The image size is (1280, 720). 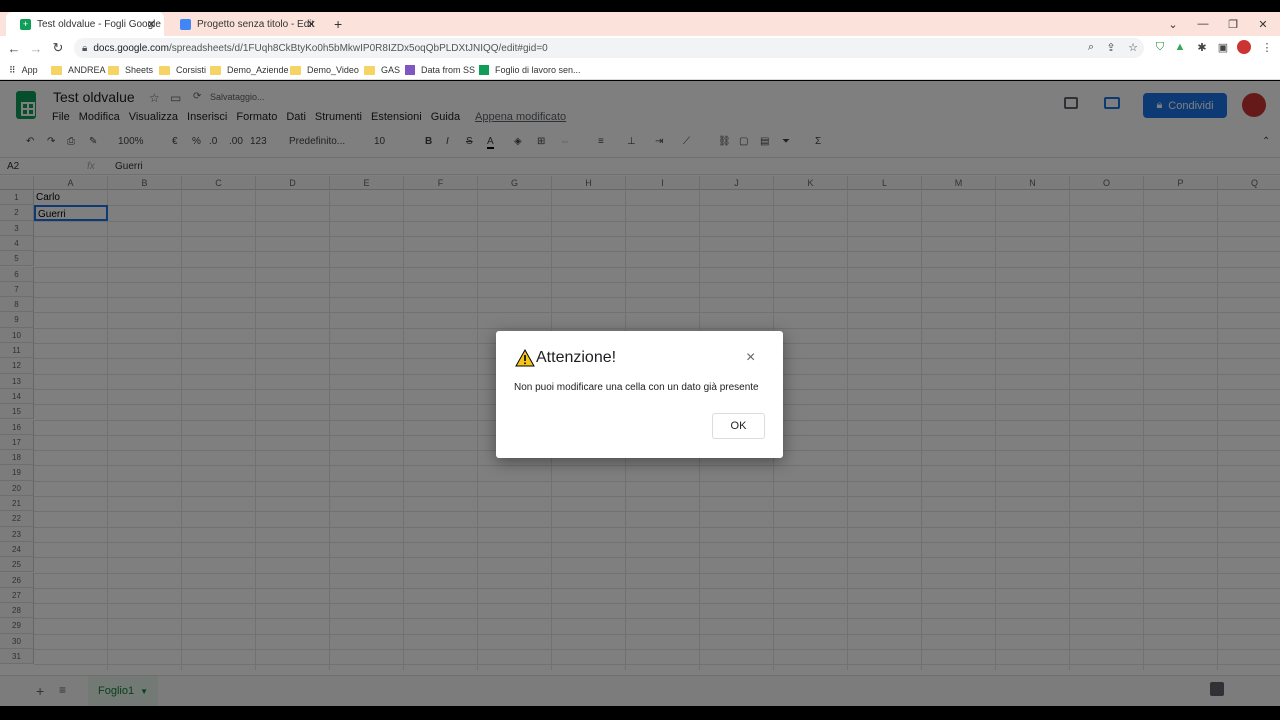 I want to click on reload-icon: ↻, so click(x=58, y=48).